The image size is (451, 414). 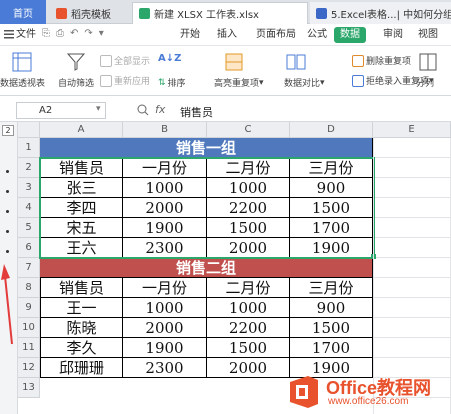 I want to click on remove-duplicates-button: 删除重复项, so click(x=381, y=60).